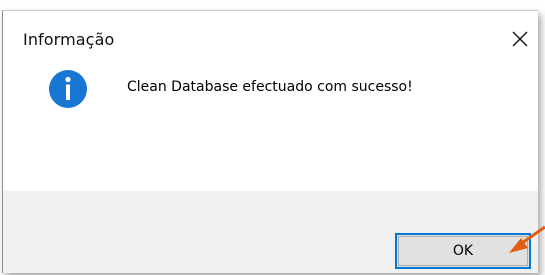 The height and width of the screenshot is (275, 545). What do you see at coordinates (68, 89) in the screenshot?
I see `info-icon` at bounding box center [68, 89].